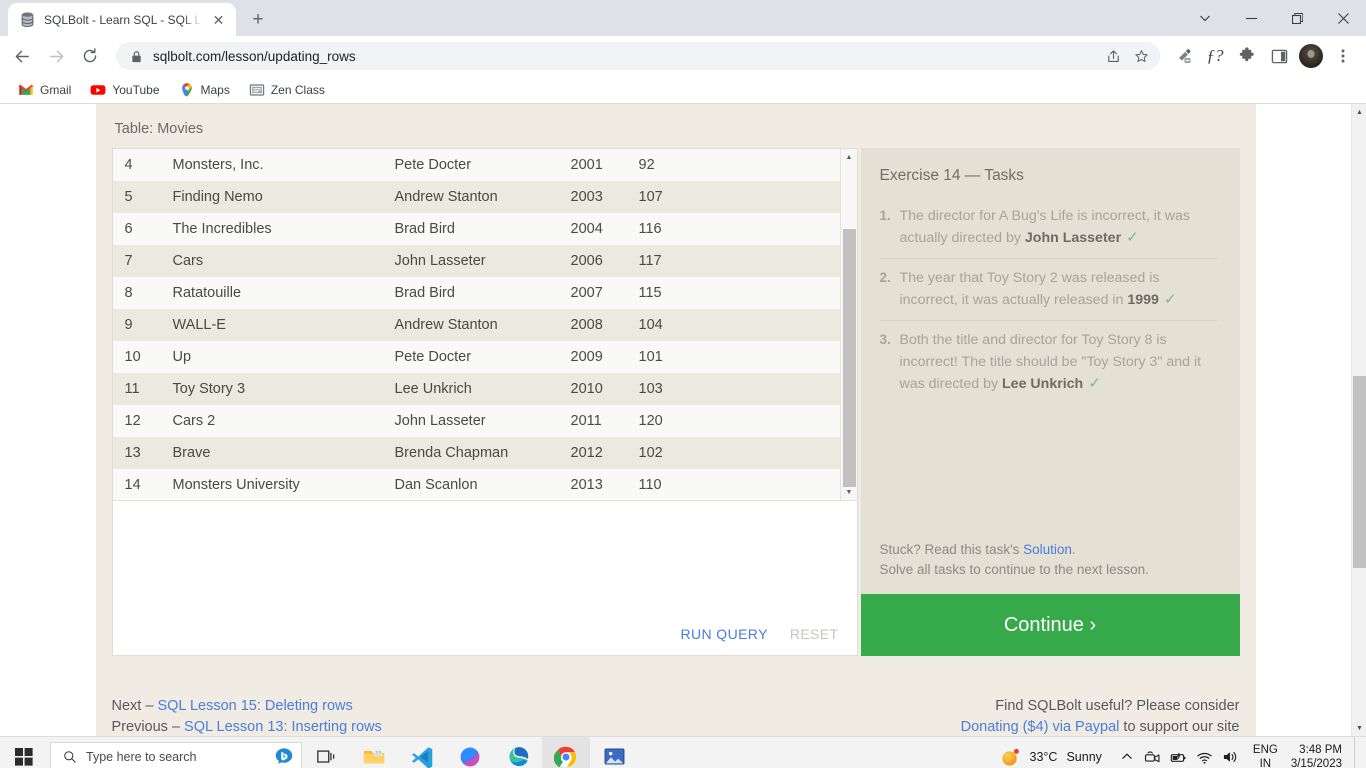 This screenshot has width=1366, height=768. Describe the element at coordinates (1251, 18) in the screenshot. I see `window-minimize-button` at that location.